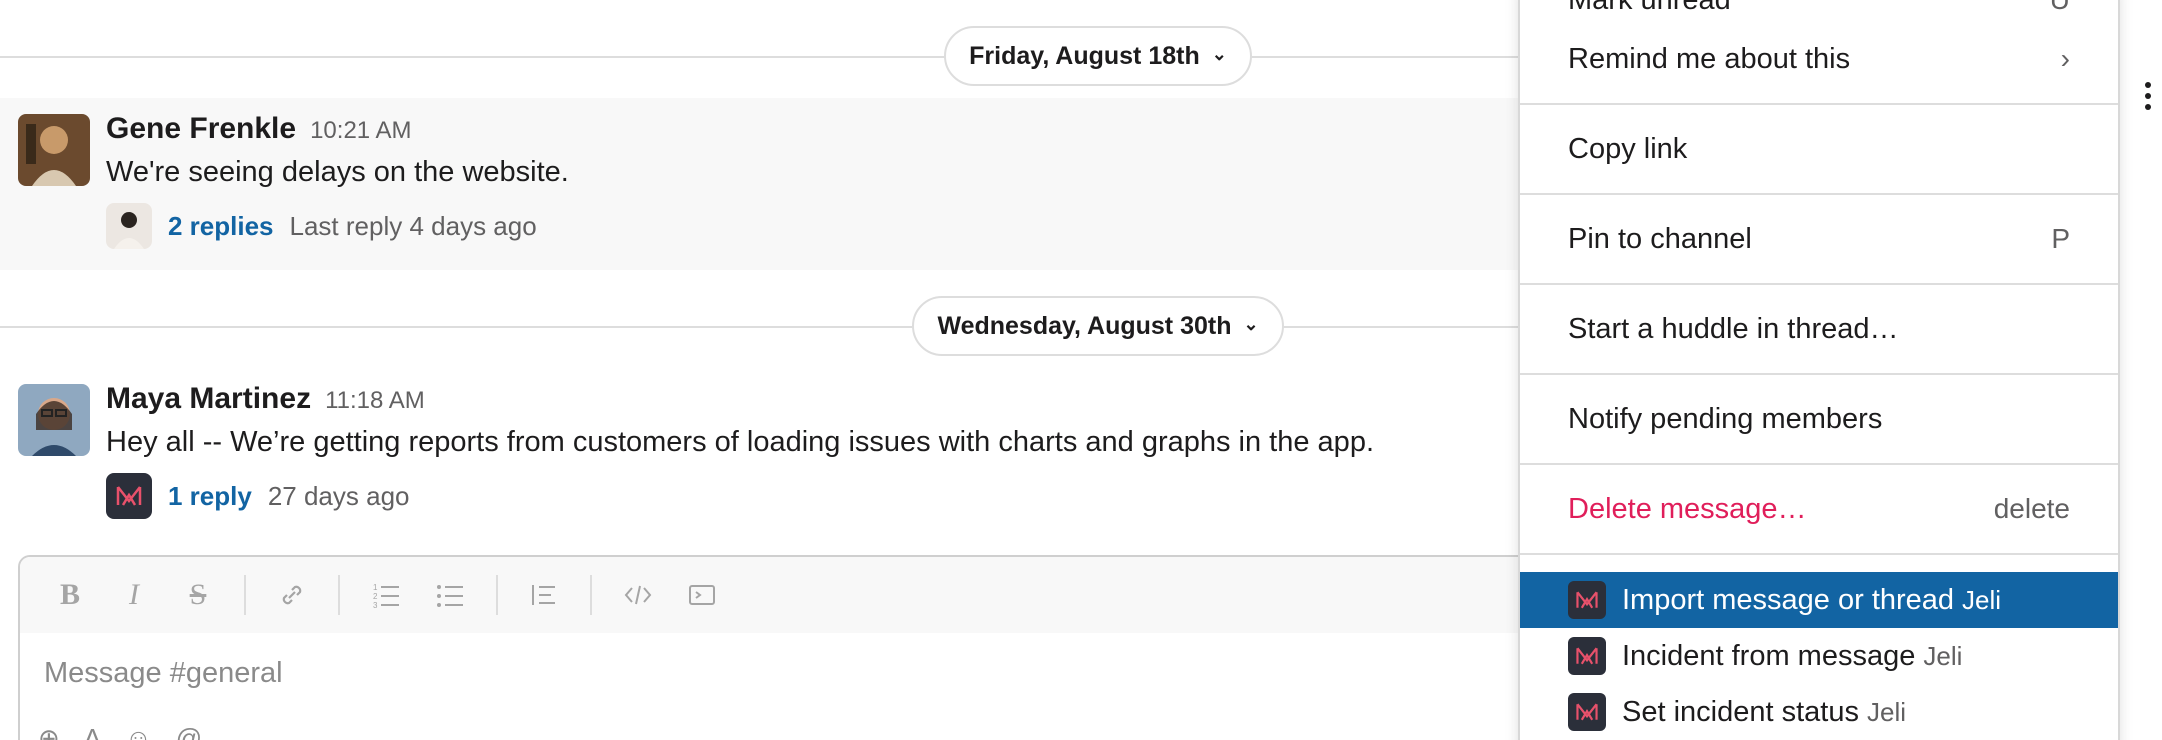 The image size is (2162, 740). What do you see at coordinates (292, 595) in the screenshot?
I see `link-icon` at bounding box center [292, 595].